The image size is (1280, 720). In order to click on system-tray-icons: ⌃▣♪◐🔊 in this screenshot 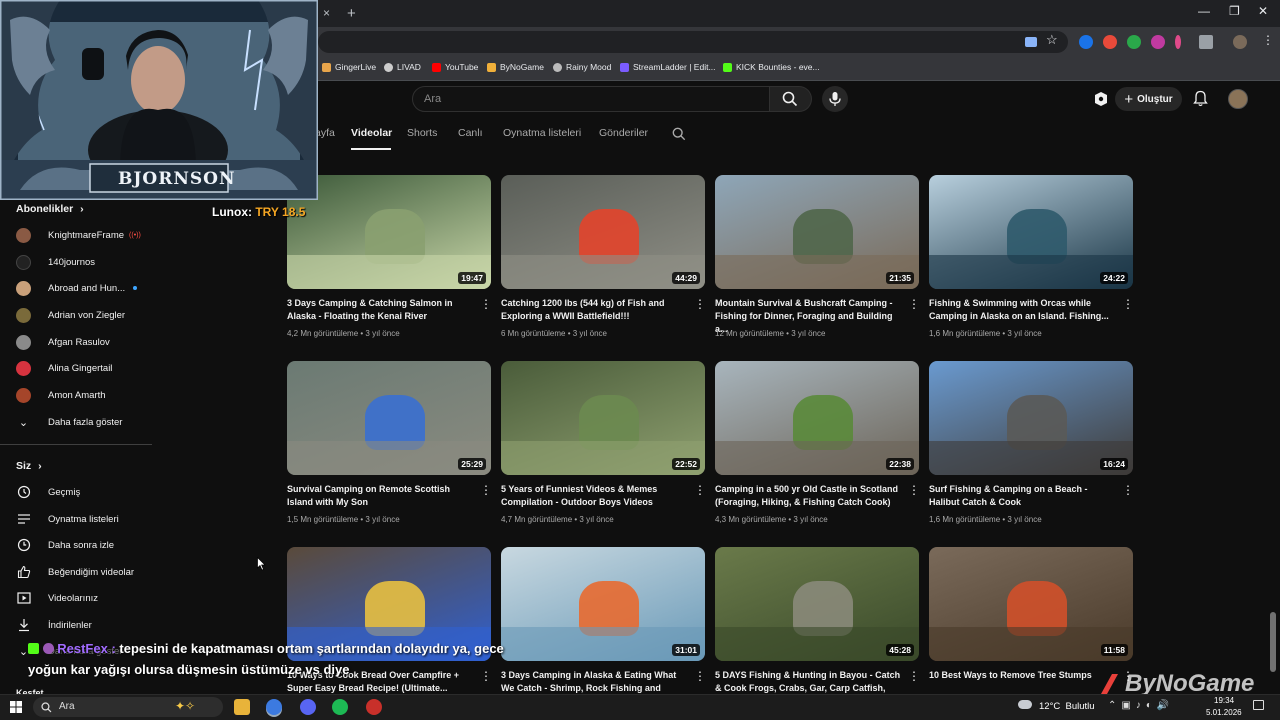, I will do `click(1141, 705)`.